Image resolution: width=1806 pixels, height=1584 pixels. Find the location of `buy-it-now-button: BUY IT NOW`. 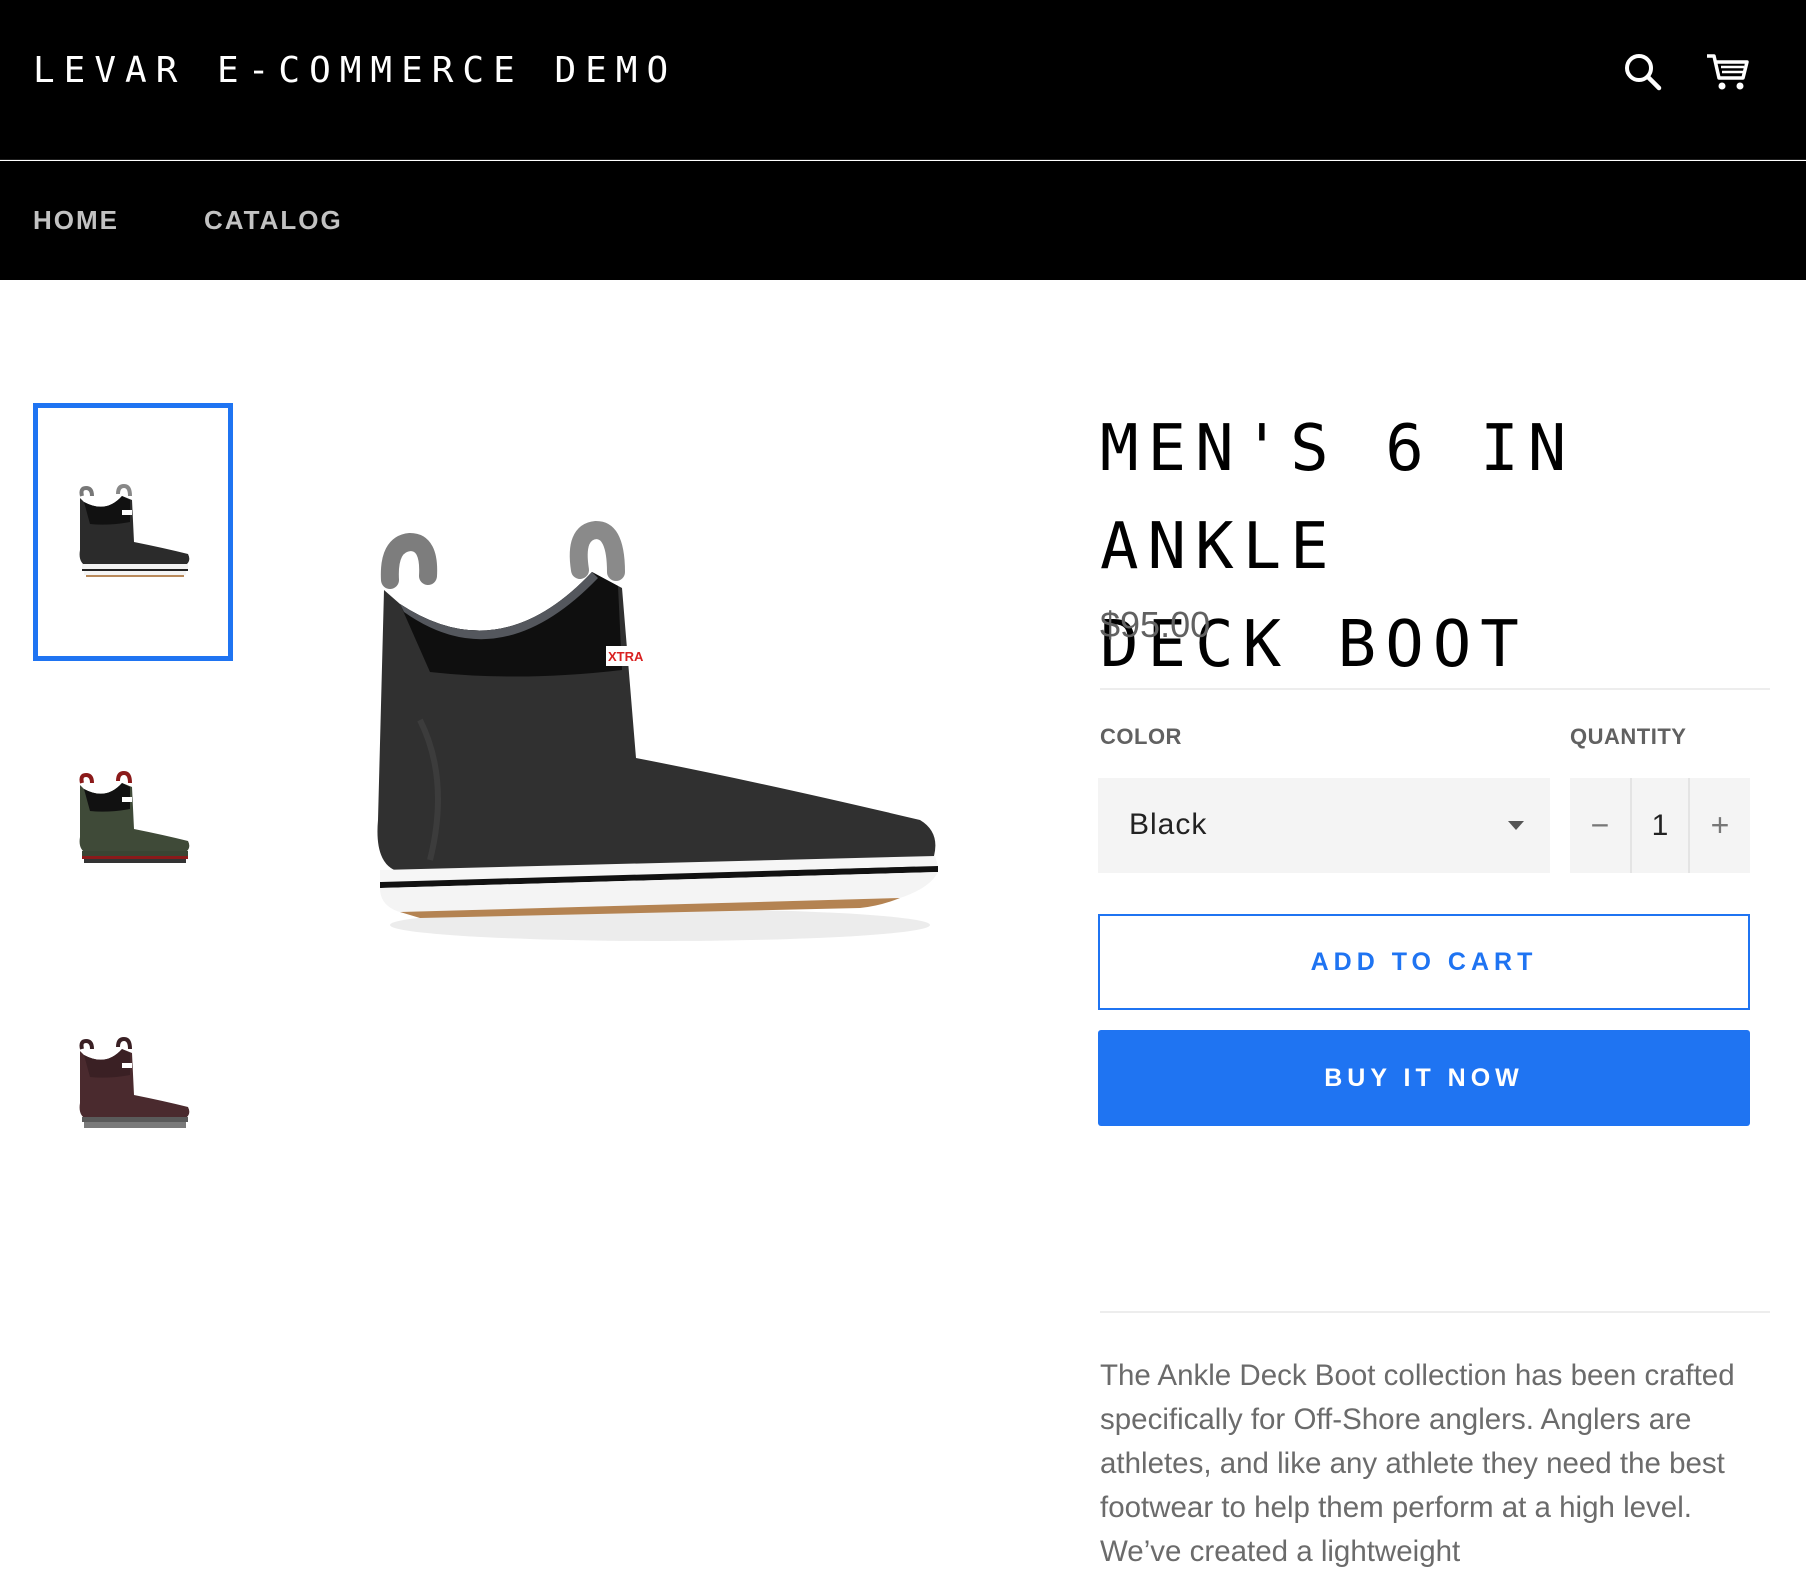

buy-it-now-button: BUY IT NOW is located at coordinates (1424, 1078).